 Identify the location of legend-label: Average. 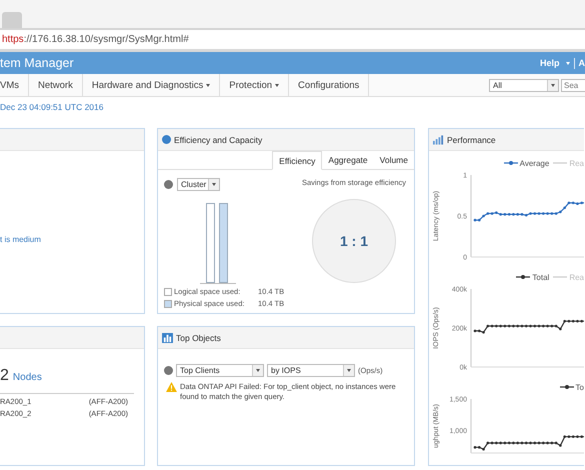
(535, 163).